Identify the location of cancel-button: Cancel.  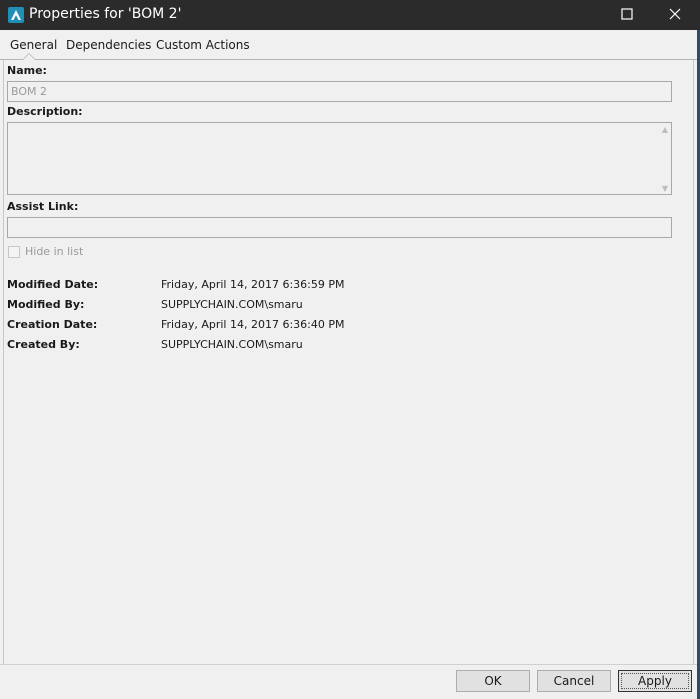
(574, 681).